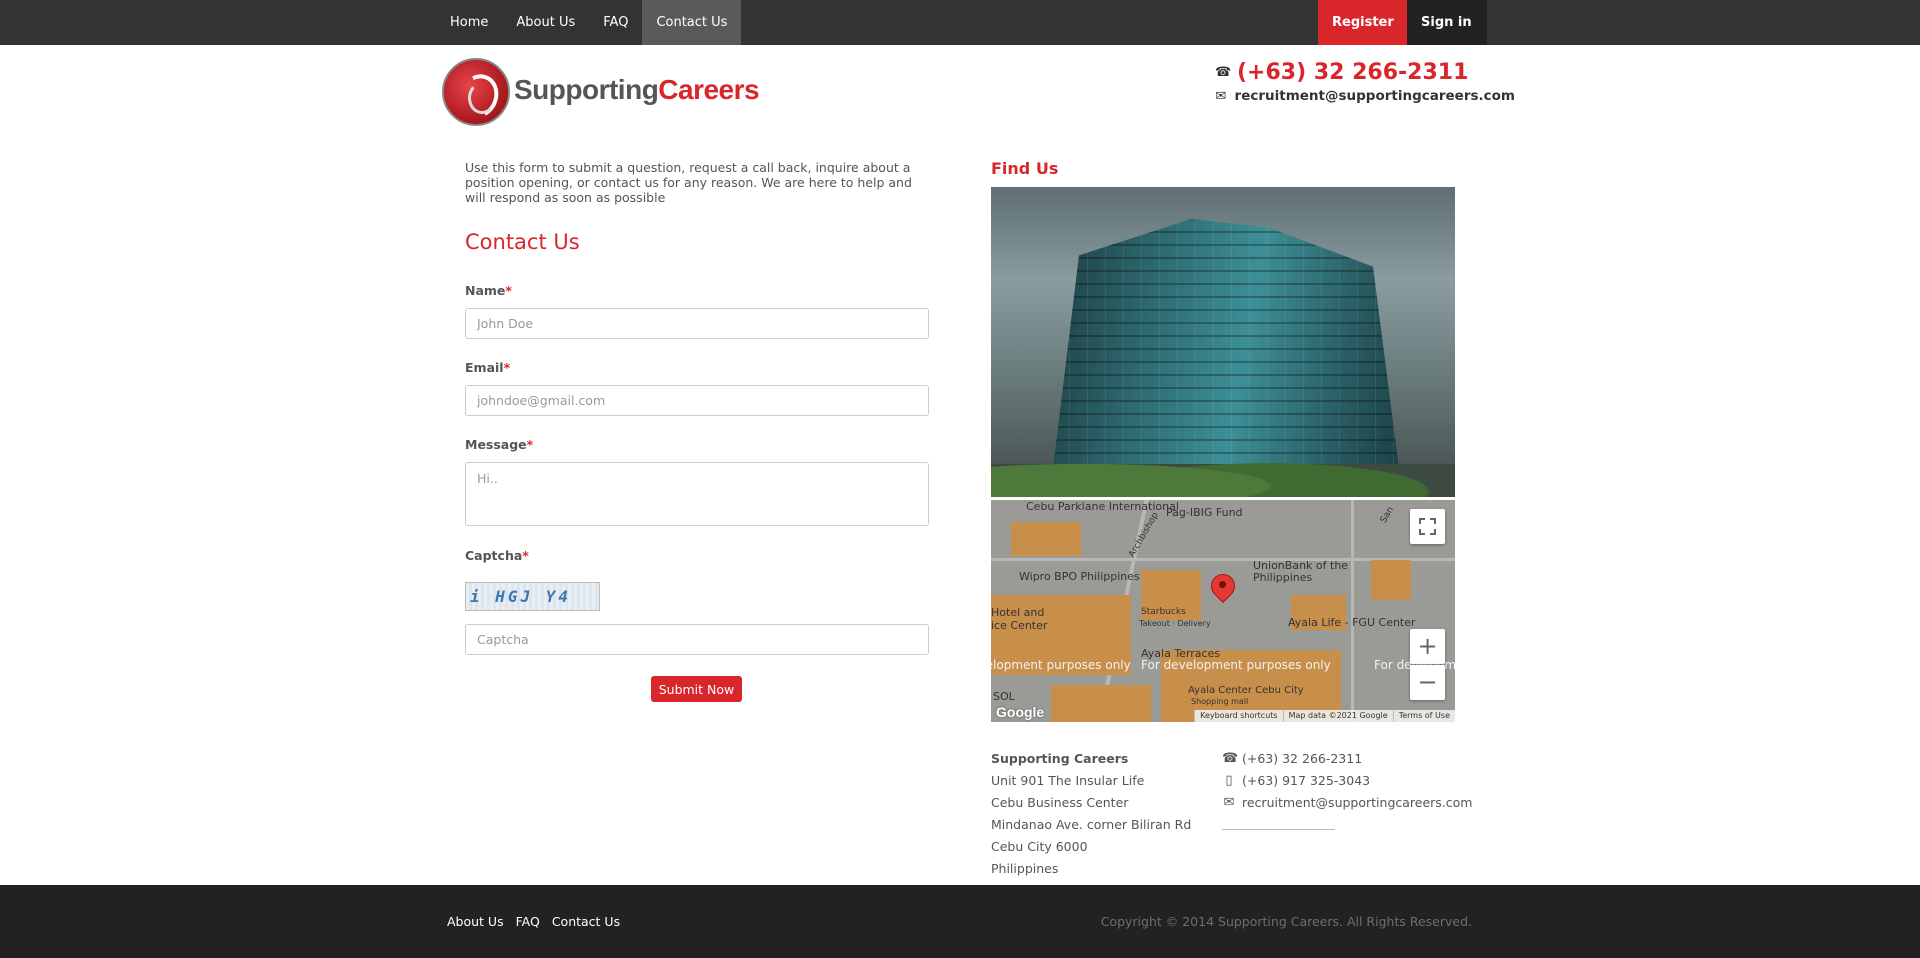 This screenshot has width=1920, height=958. I want to click on register-label: Register, so click(1363, 22).